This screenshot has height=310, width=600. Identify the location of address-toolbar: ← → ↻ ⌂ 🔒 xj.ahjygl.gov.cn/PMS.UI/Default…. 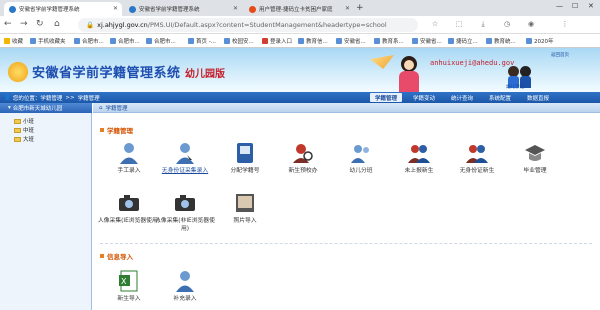
(300, 25).